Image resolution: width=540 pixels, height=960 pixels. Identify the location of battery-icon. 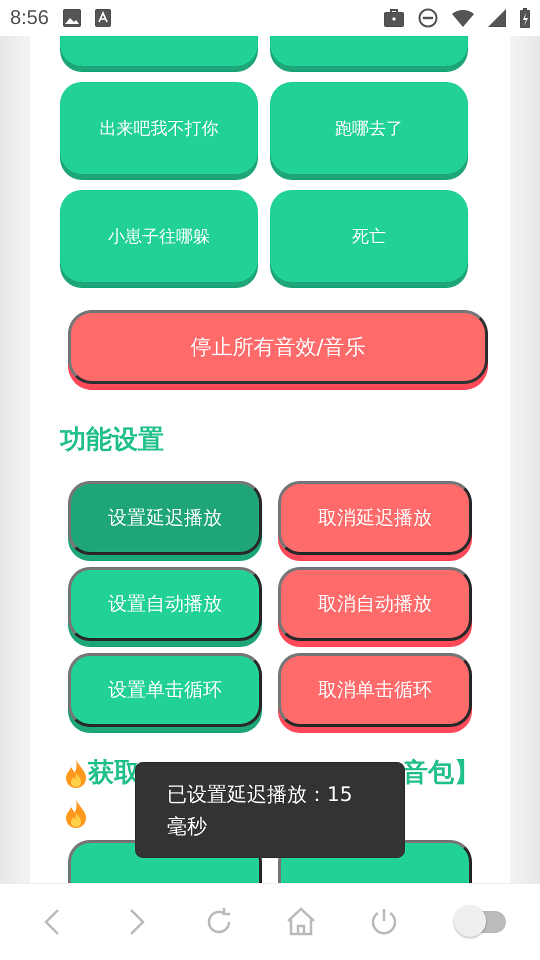
(525, 18).